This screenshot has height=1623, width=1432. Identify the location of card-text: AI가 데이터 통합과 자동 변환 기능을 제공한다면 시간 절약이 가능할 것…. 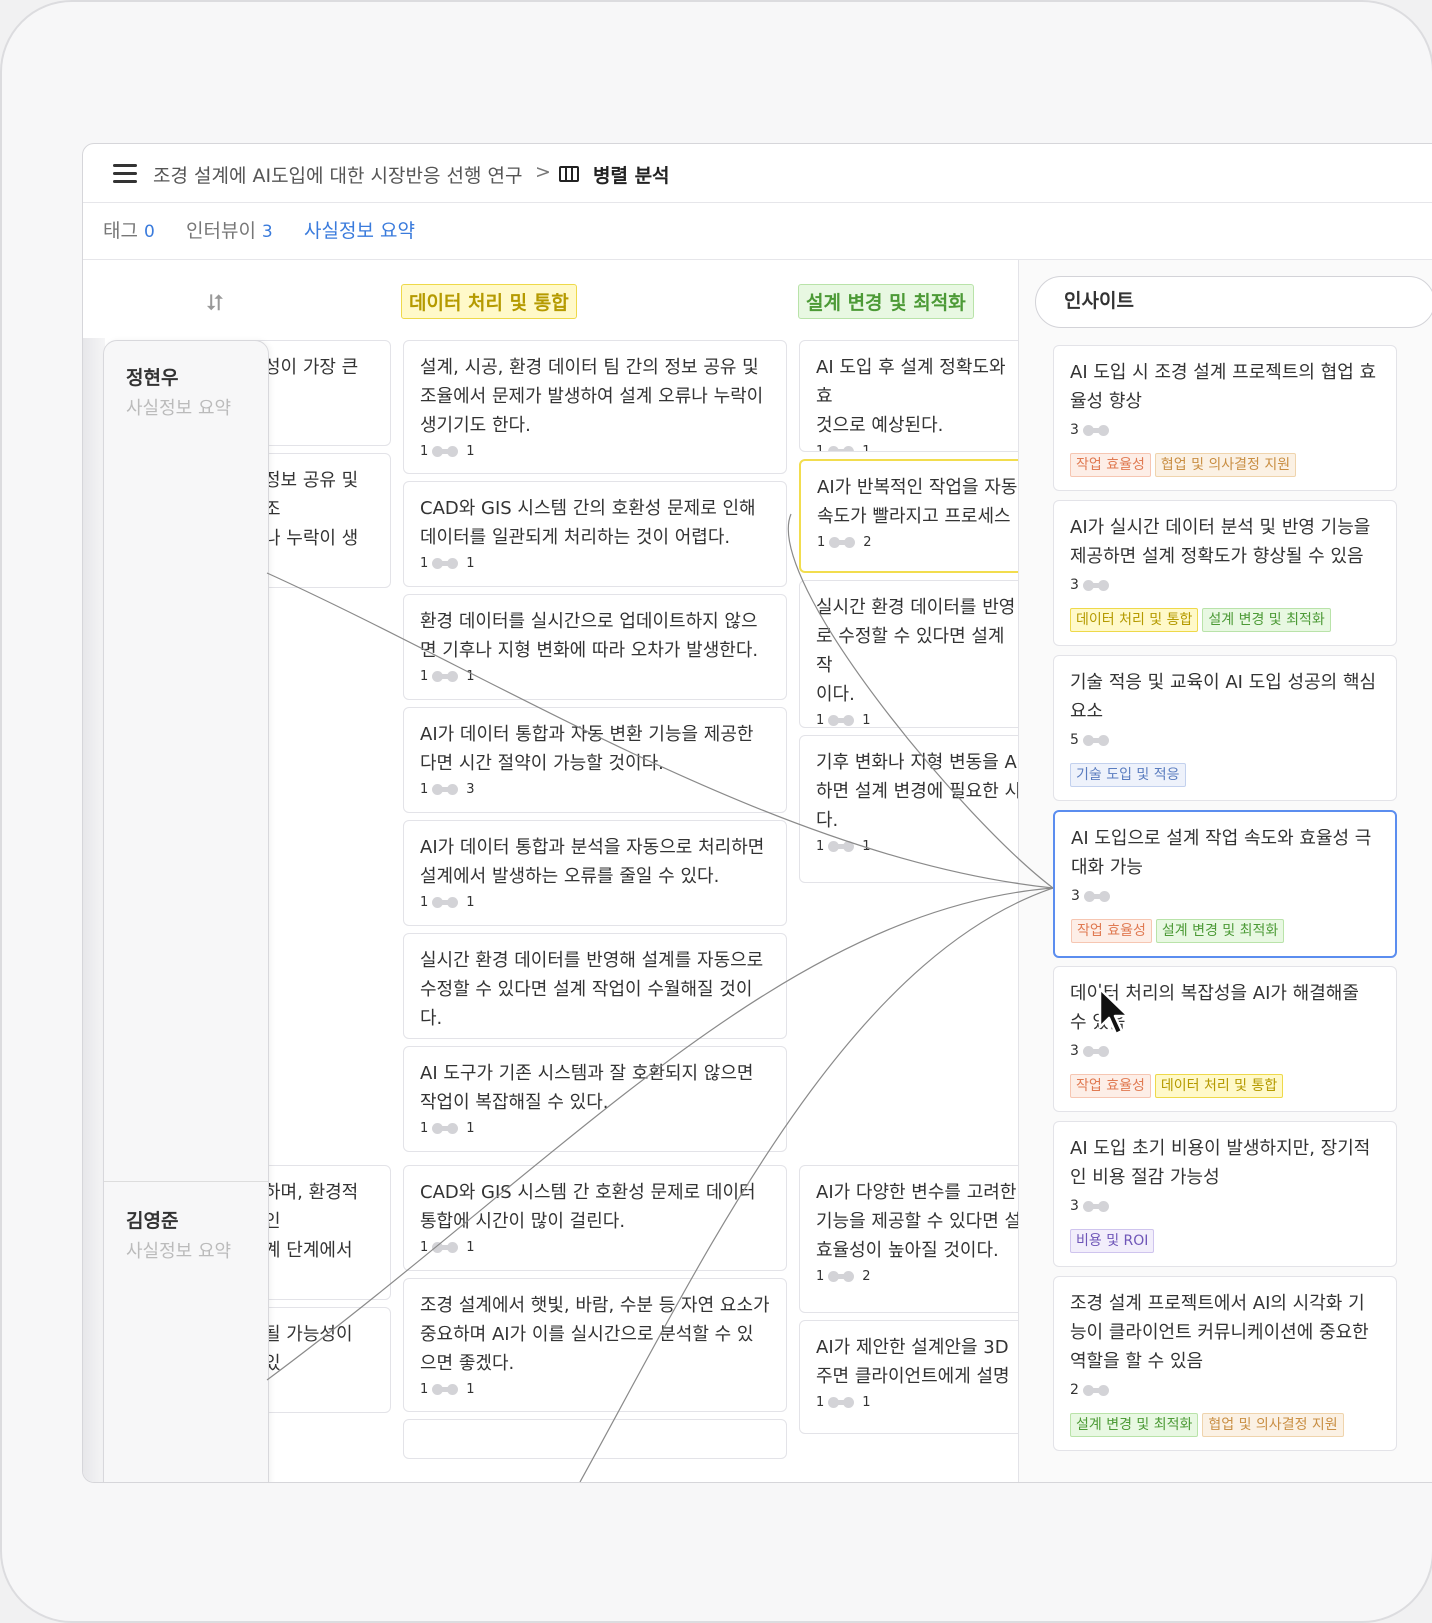
(587, 749).